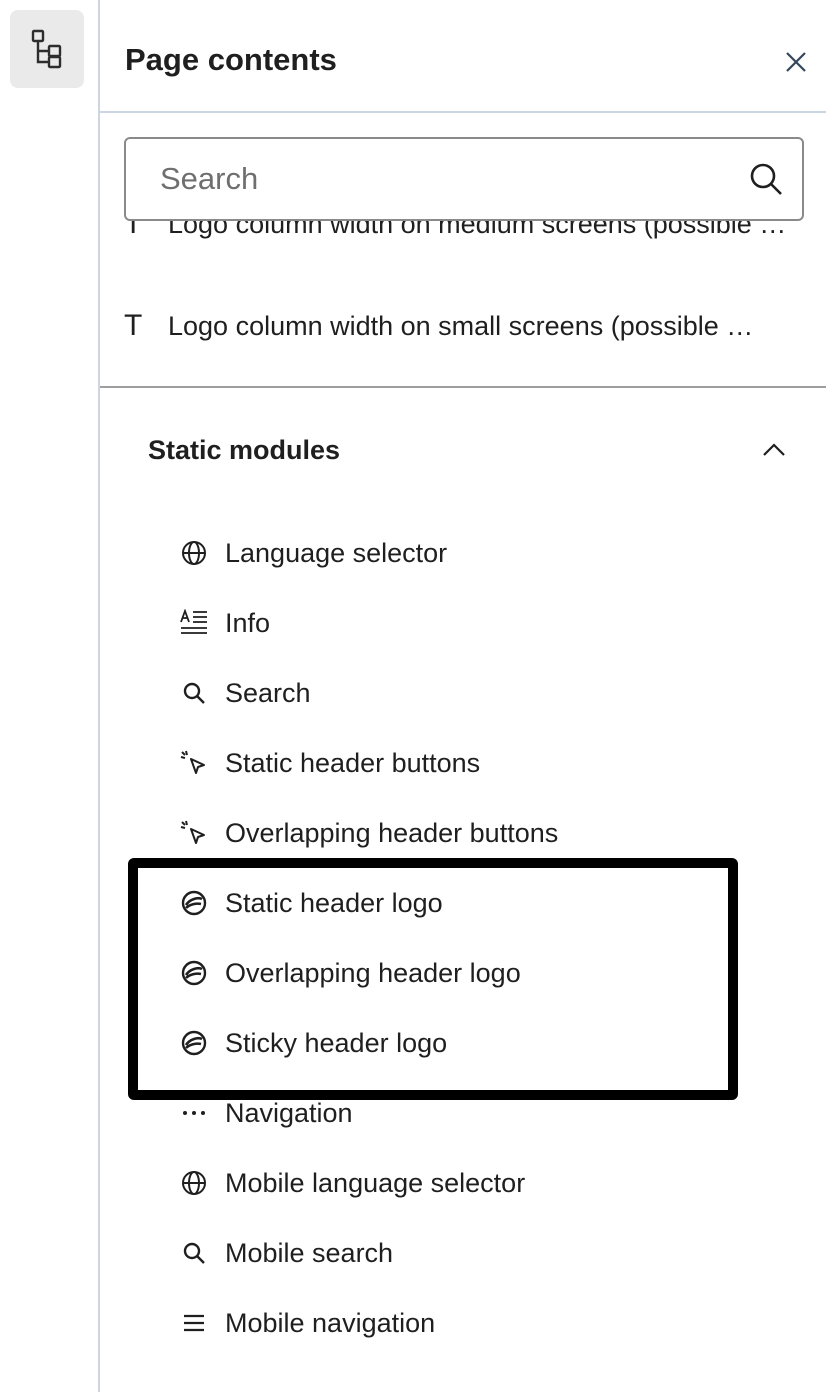 This screenshot has height=1392, width=826. Describe the element at coordinates (133, 325) in the screenshot. I see `text-field-icon: T` at that location.